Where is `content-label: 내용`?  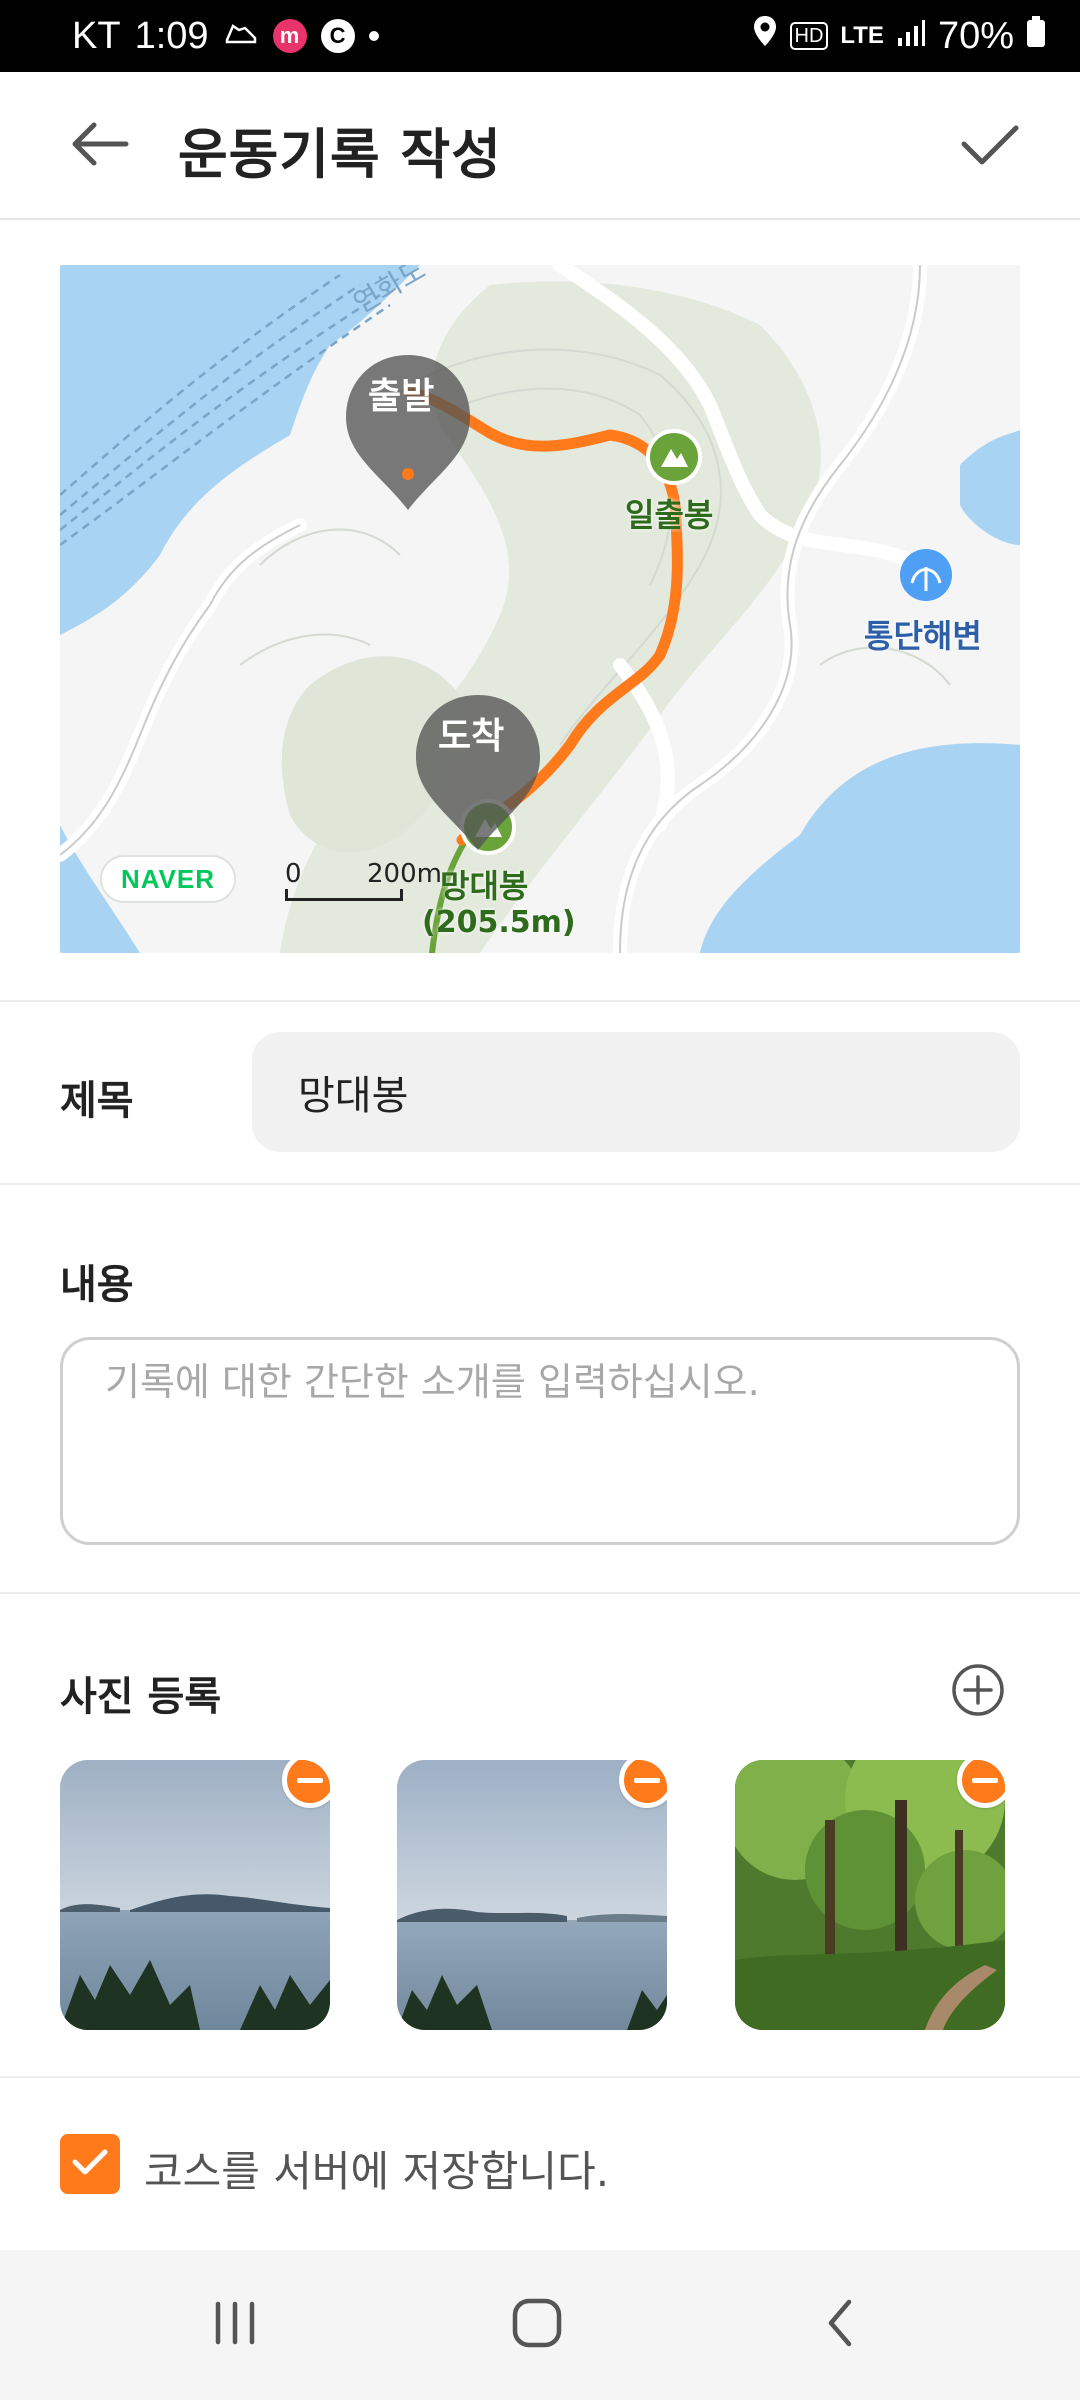
content-label: 내용 is located at coordinates (97, 1285).